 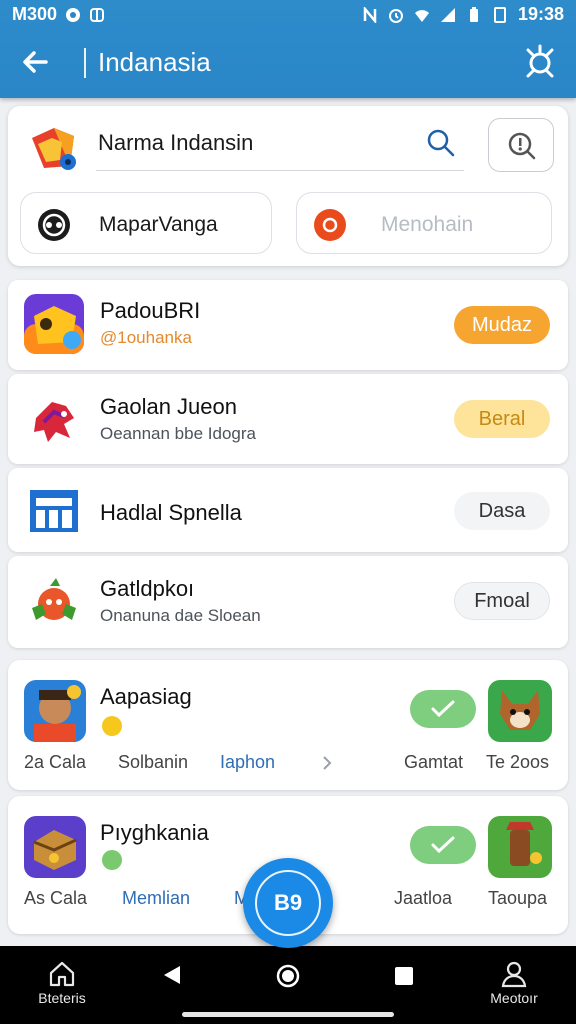 I want to click on info-search-icon, so click(x=522, y=146).